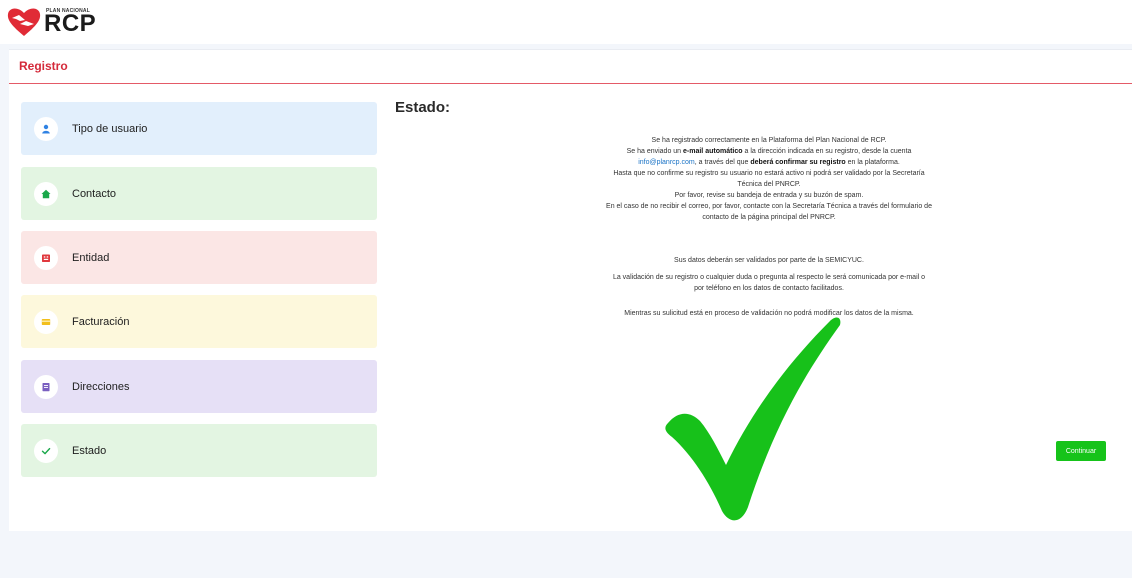 The height and width of the screenshot is (578, 1132). What do you see at coordinates (91, 257) in the screenshot?
I see `step-label: Entidad` at bounding box center [91, 257].